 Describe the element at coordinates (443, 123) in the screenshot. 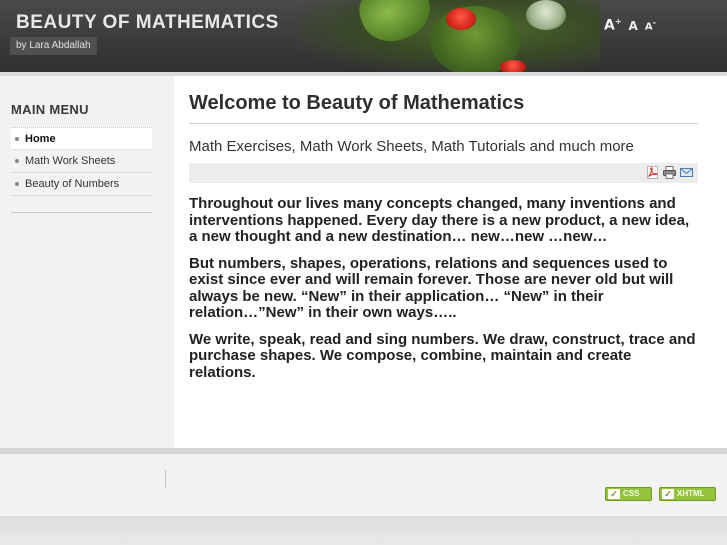

I see `title-divider` at that location.